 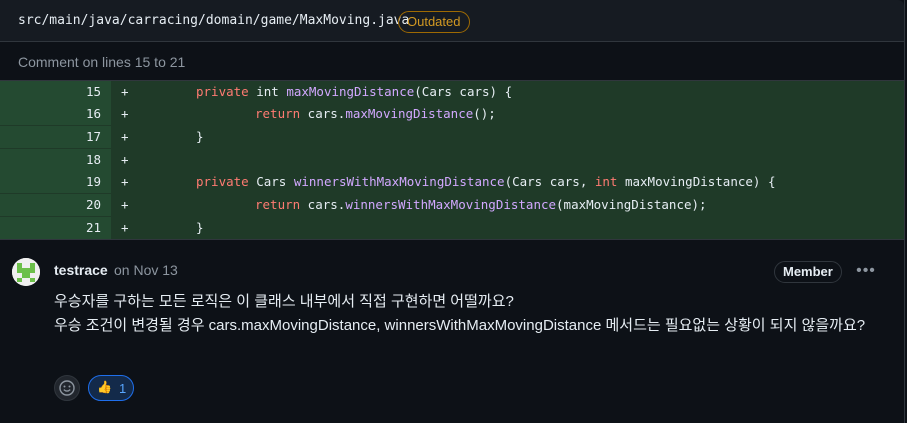 What do you see at coordinates (696, 181) in the screenshot?
I see `code-token: maxMovingDistance) {` at bounding box center [696, 181].